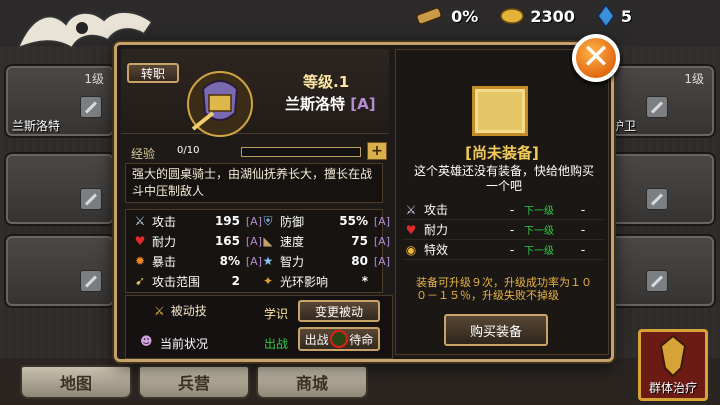  I want to click on scroll-resource: 0%, so click(445, 16).